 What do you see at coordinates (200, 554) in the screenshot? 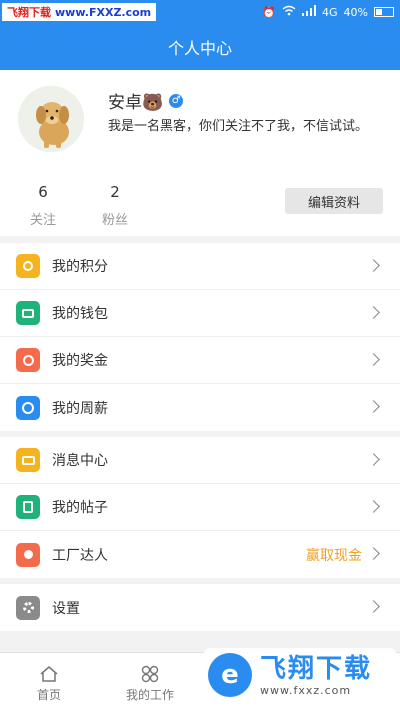
I see `menu-item-factory-expert: 工厂达人 赢取现金` at bounding box center [200, 554].